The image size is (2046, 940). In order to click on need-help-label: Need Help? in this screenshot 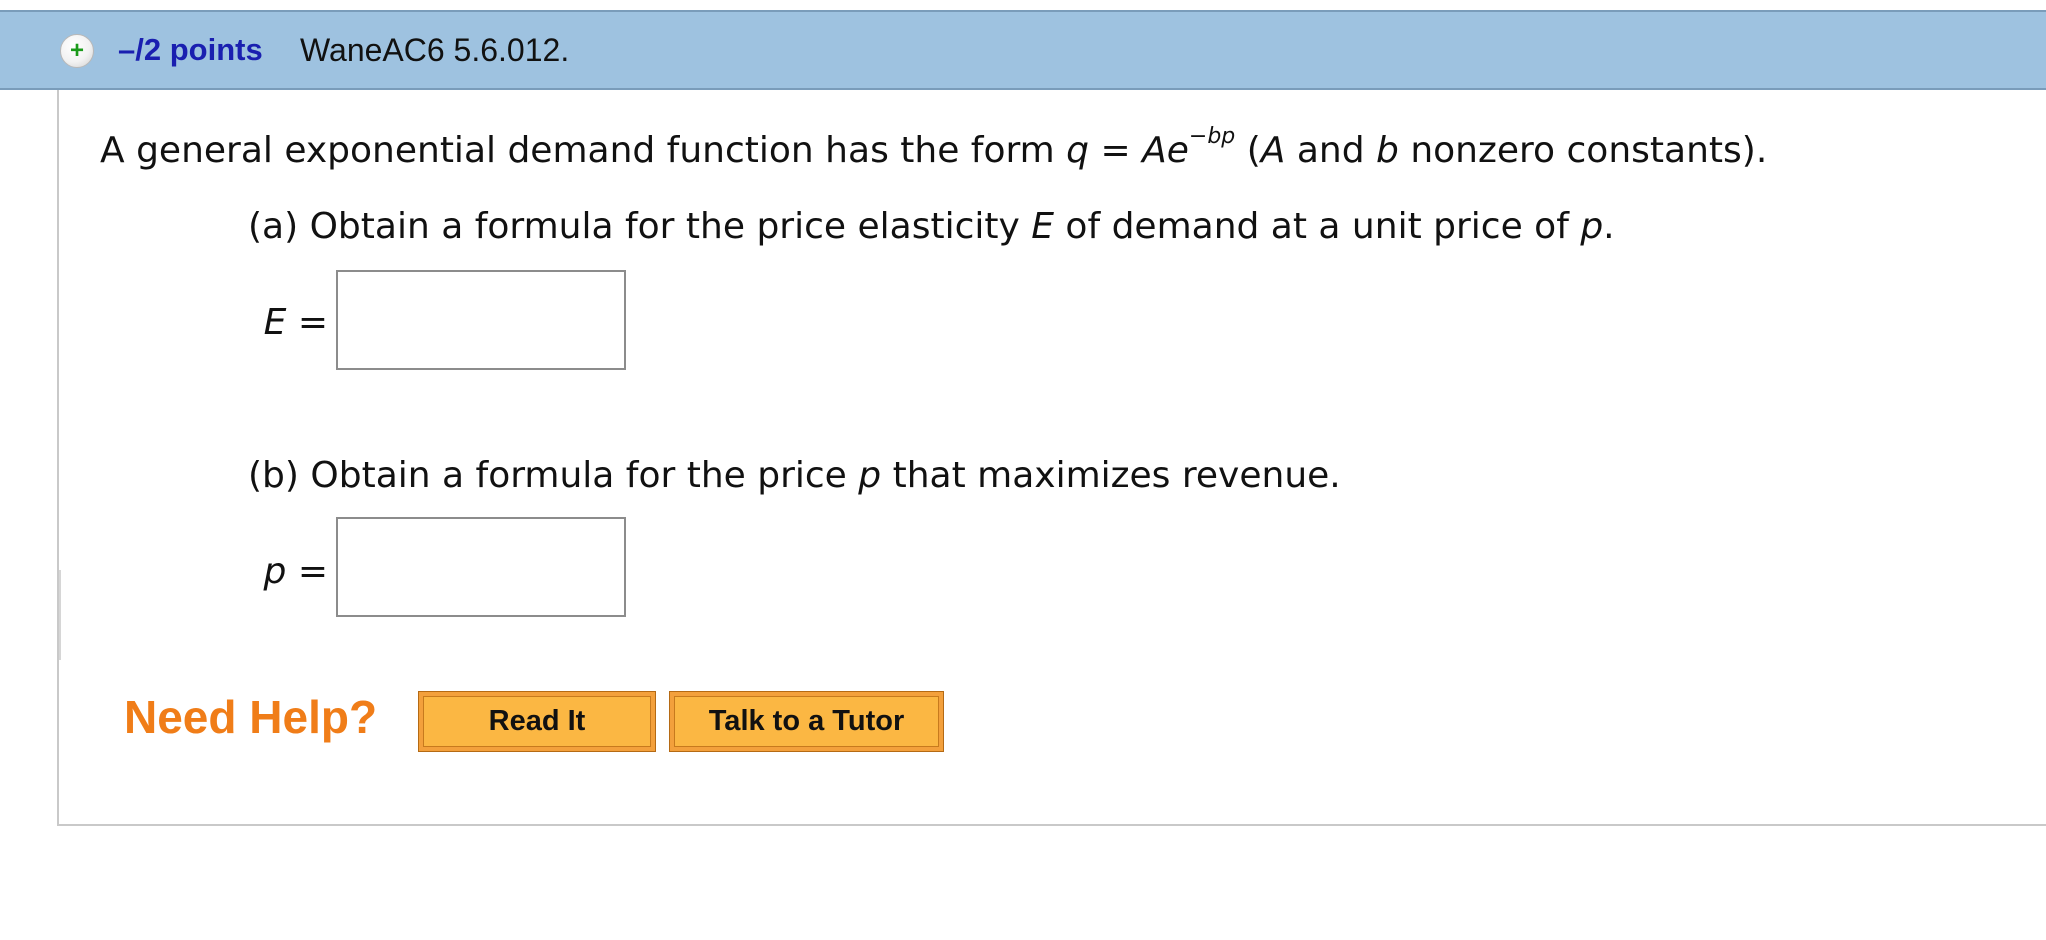, I will do `click(251, 717)`.